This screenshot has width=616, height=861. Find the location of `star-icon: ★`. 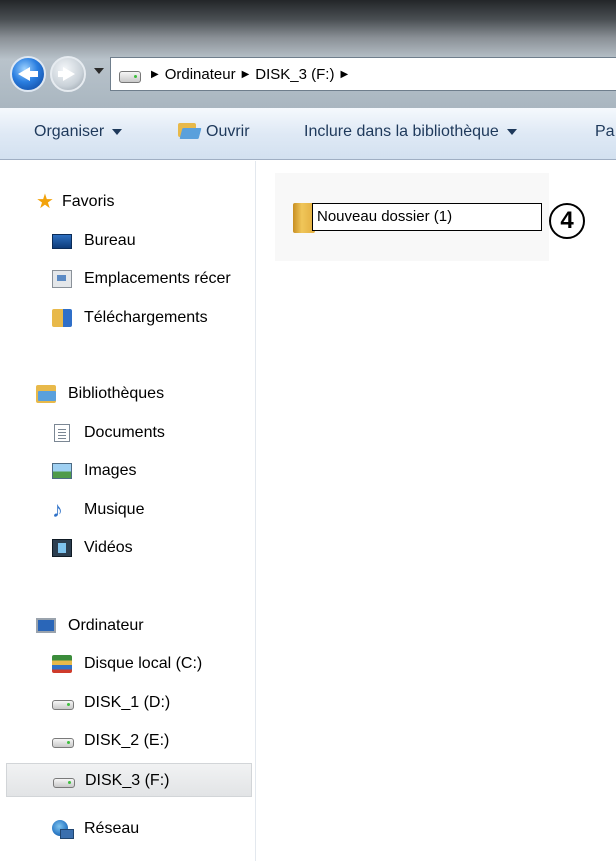

star-icon: ★ is located at coordinates (45, 202).